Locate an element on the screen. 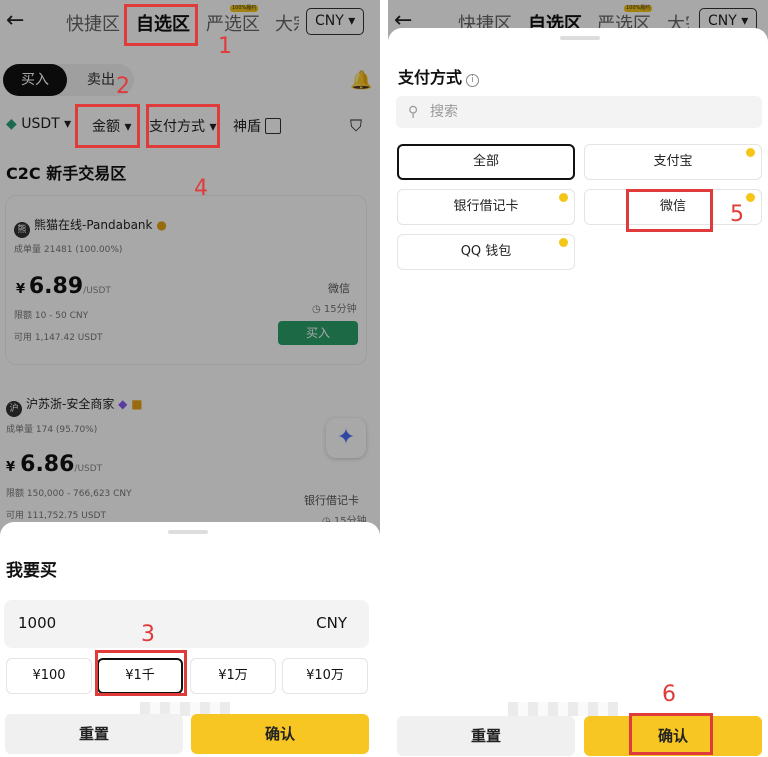 The width and height of the screenshot is (768, 757). search-icon: ⚲ is located at coordinates (413, 112).